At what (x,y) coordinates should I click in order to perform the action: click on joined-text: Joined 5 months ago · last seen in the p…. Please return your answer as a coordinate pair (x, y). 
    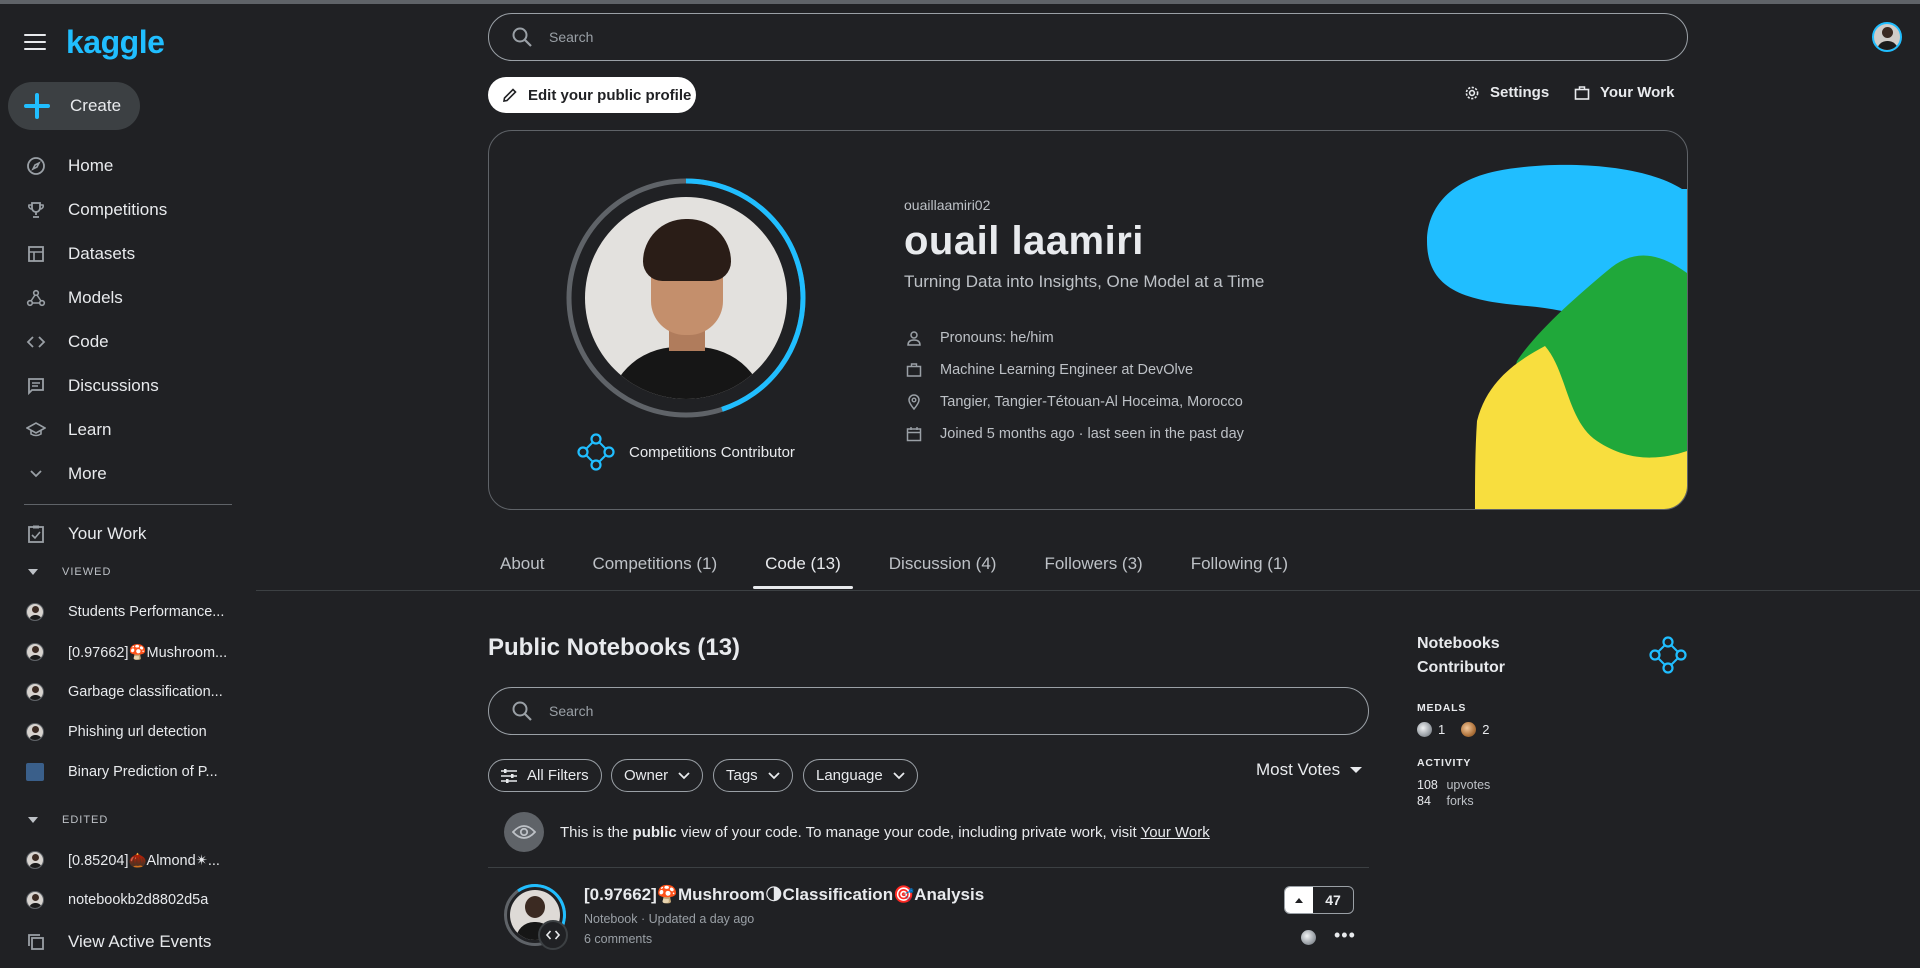
    Looking at the image, I should click on (1092, 434).